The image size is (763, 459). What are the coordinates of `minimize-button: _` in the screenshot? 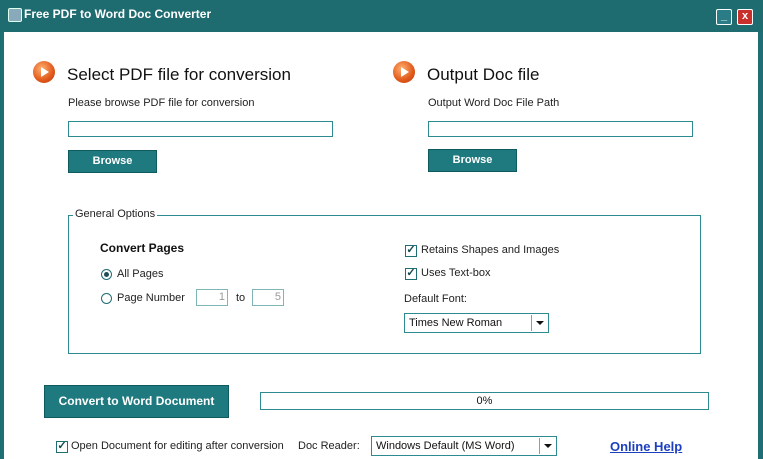 It's located at (724, 17).